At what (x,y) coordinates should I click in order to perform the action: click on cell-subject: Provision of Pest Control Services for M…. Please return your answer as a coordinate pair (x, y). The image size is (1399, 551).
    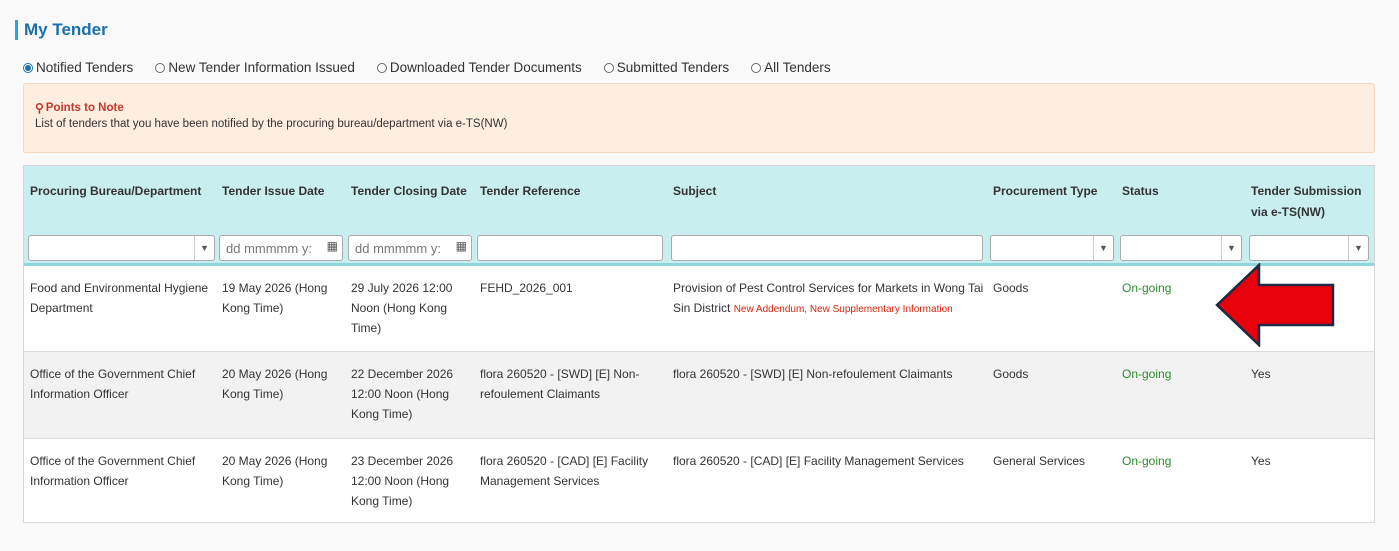
    Looking at the image, I should click on (830, 299).